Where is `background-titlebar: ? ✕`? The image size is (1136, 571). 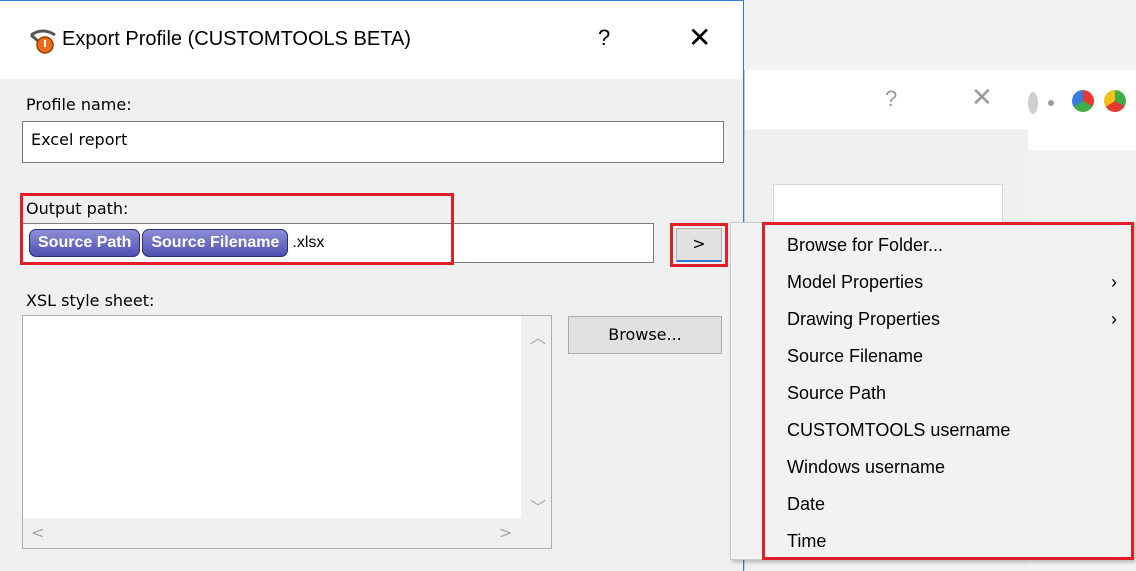
background-titlebar: ? ✕ is located at coordinates (887, 100).